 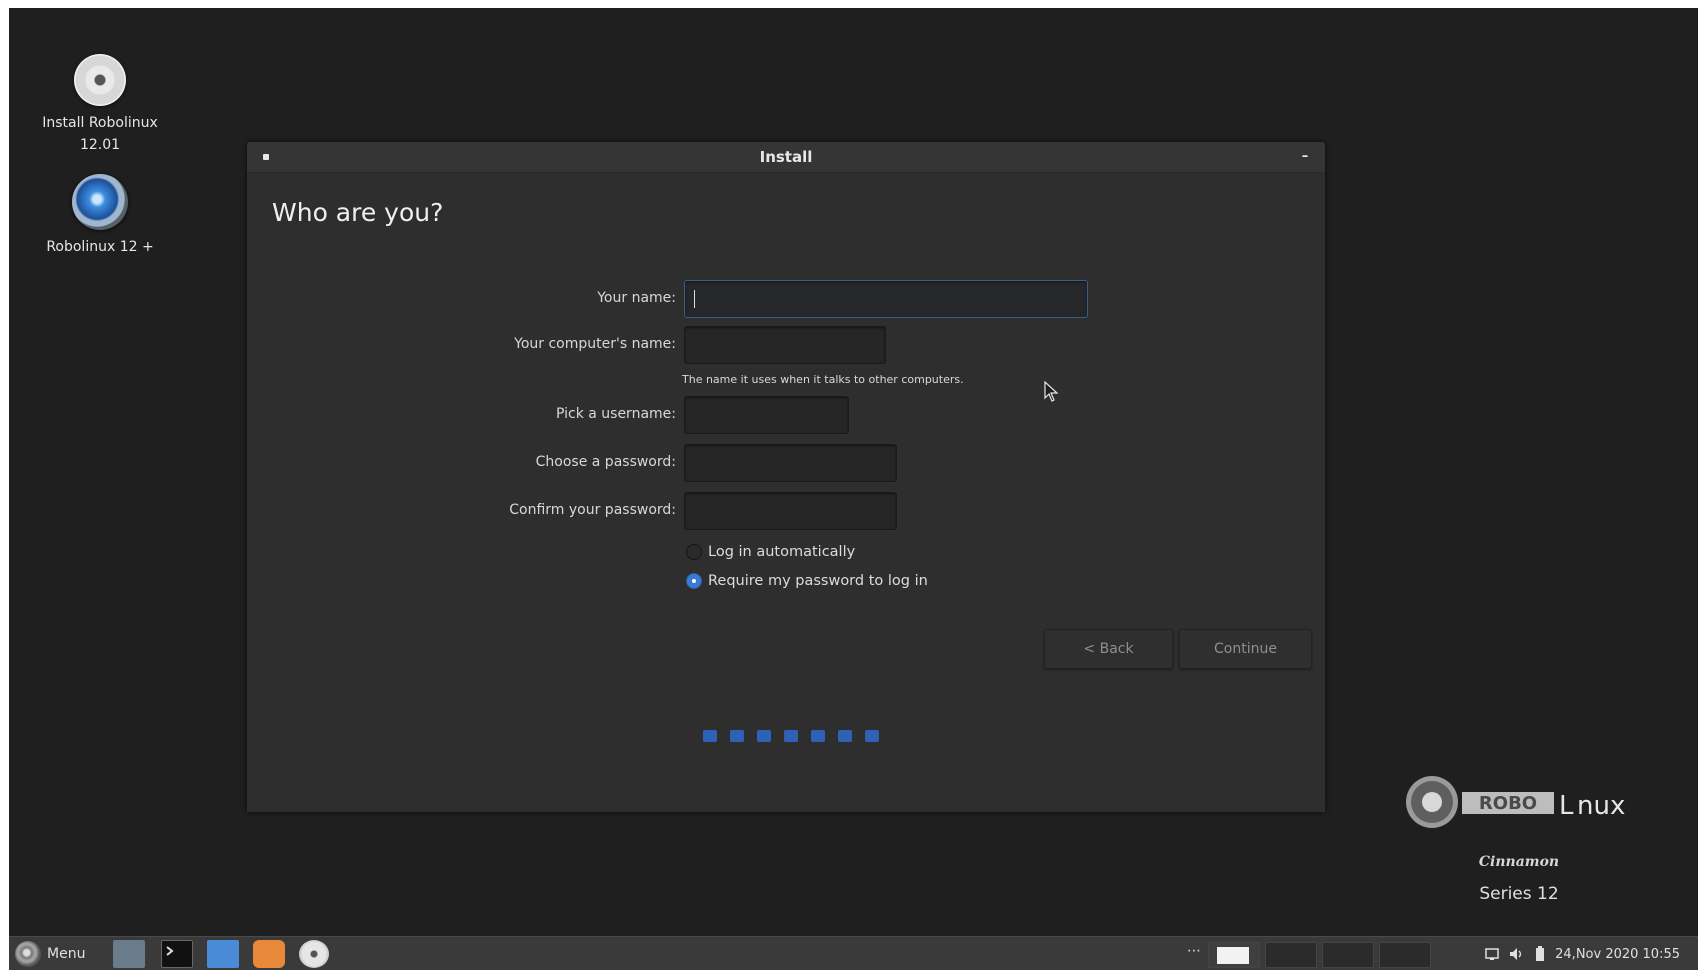 I want to click on text-cursor, so click(x=694, y=299).